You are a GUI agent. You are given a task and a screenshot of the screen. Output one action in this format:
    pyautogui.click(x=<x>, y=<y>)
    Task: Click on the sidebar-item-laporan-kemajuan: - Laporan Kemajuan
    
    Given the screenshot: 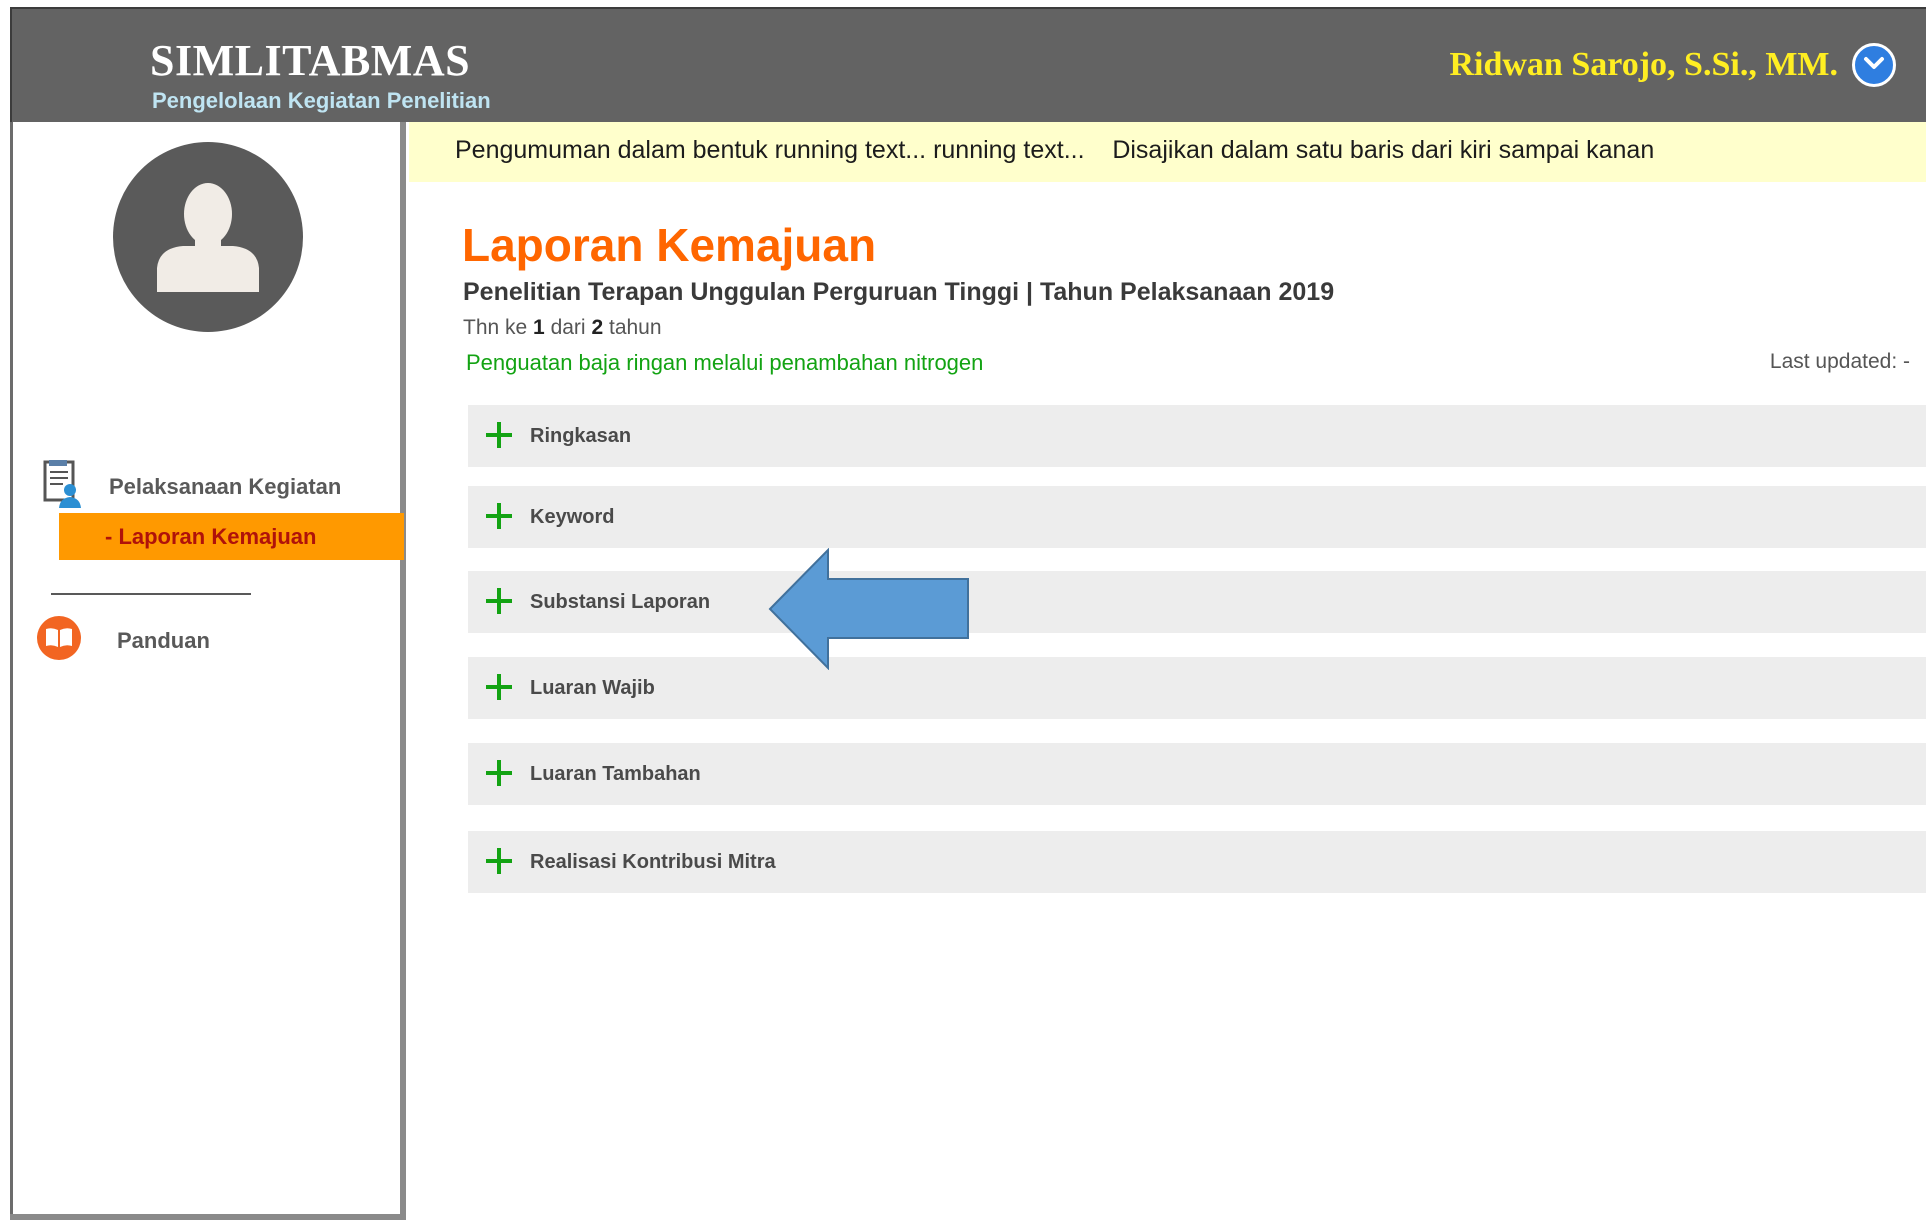 What is the action you would take?
    pyautogui.click(x=231, y=536)
    